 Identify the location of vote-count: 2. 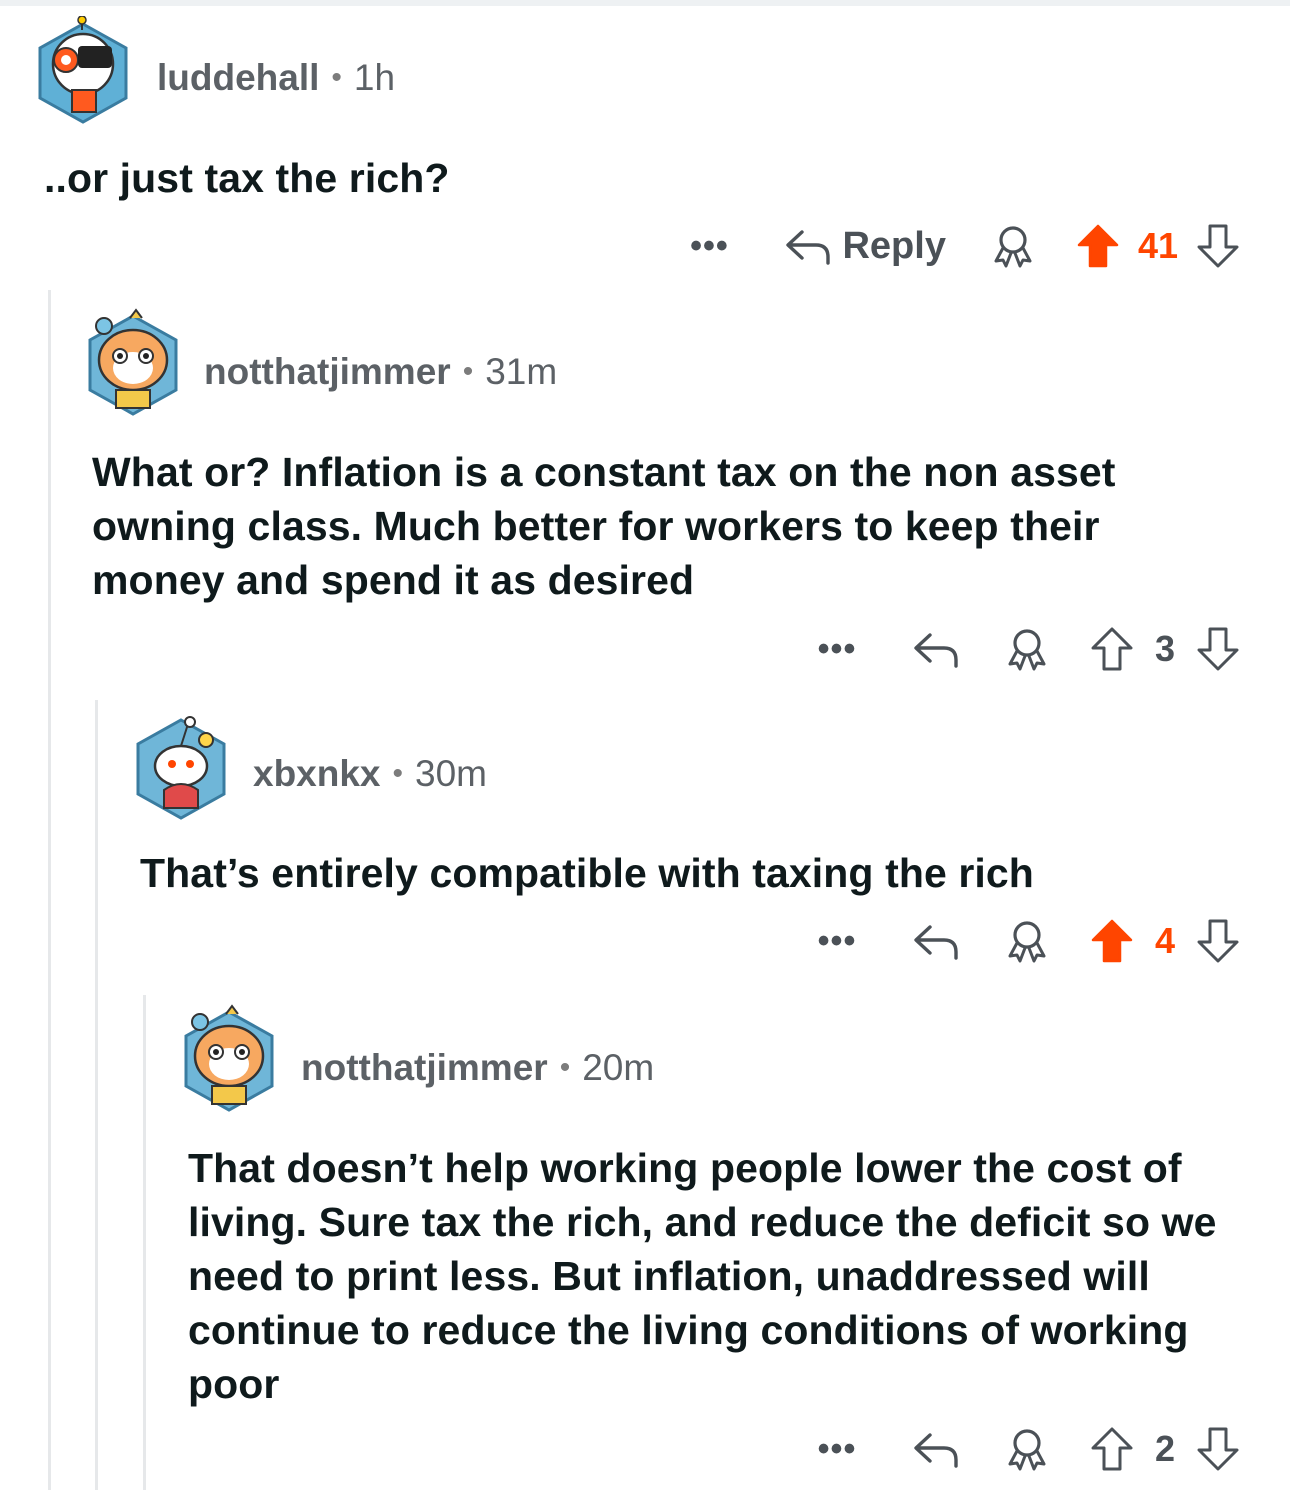
(1165, 1448).